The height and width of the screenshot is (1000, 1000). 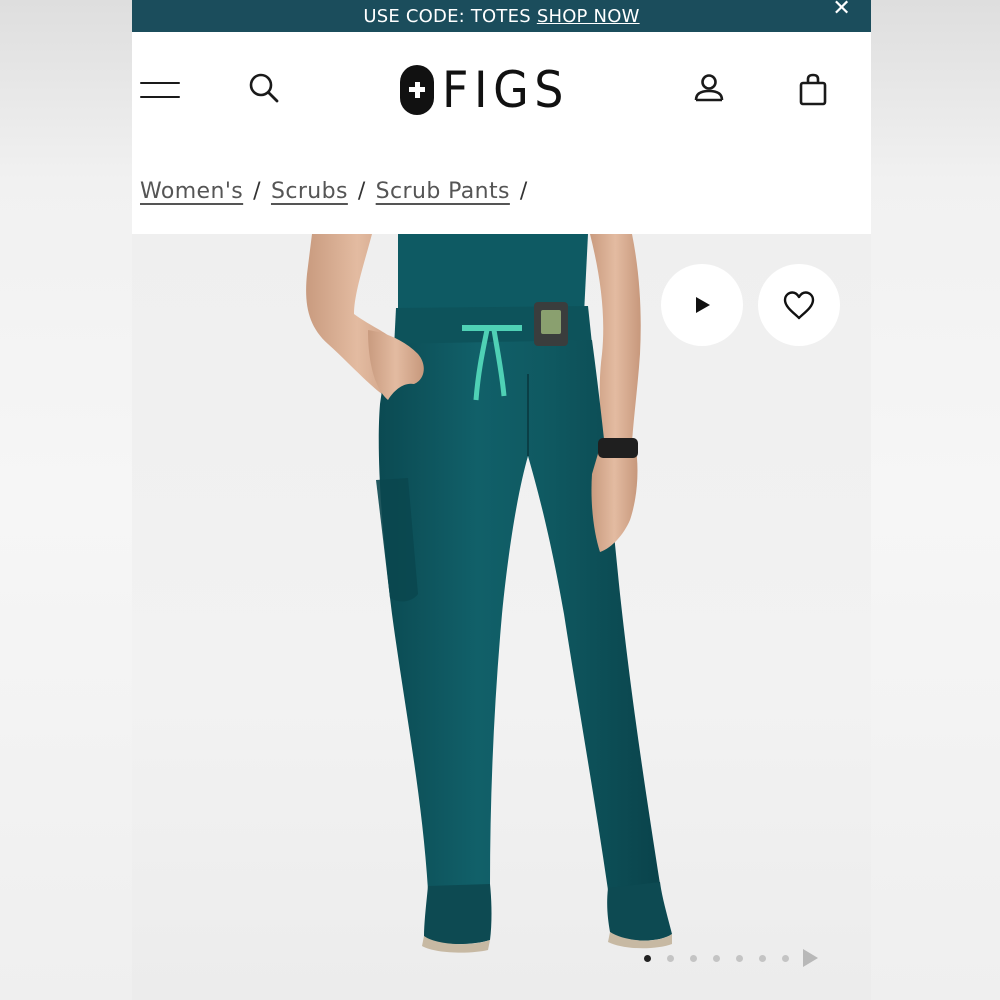 I want to click on figs-logo: FIGS, so click(x=490, y=90).